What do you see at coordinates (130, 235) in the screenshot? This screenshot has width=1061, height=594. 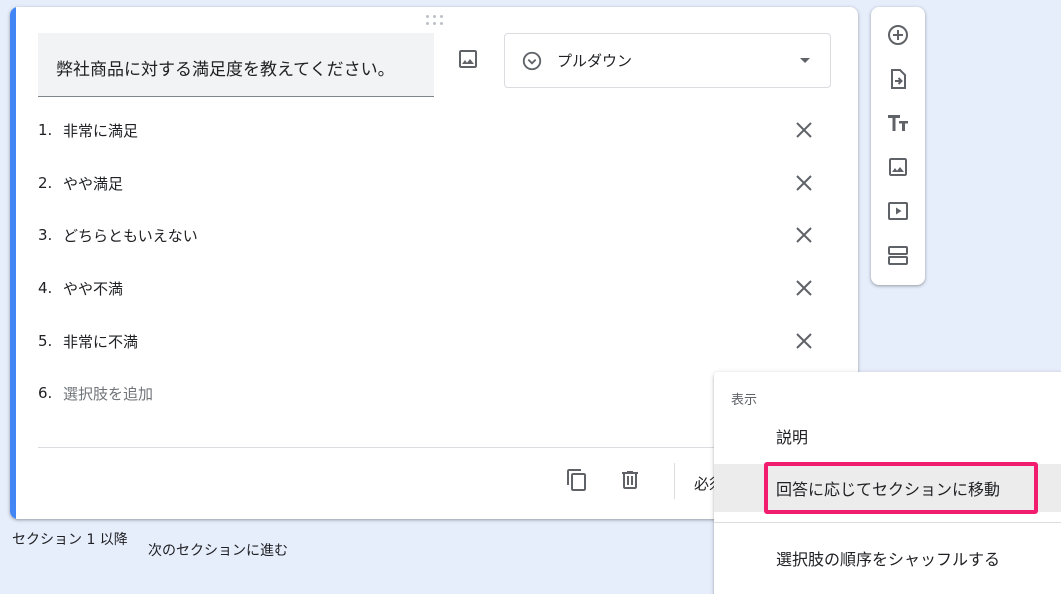 I see `option-label: どちらともいえない` at bounding box center [130, 235].